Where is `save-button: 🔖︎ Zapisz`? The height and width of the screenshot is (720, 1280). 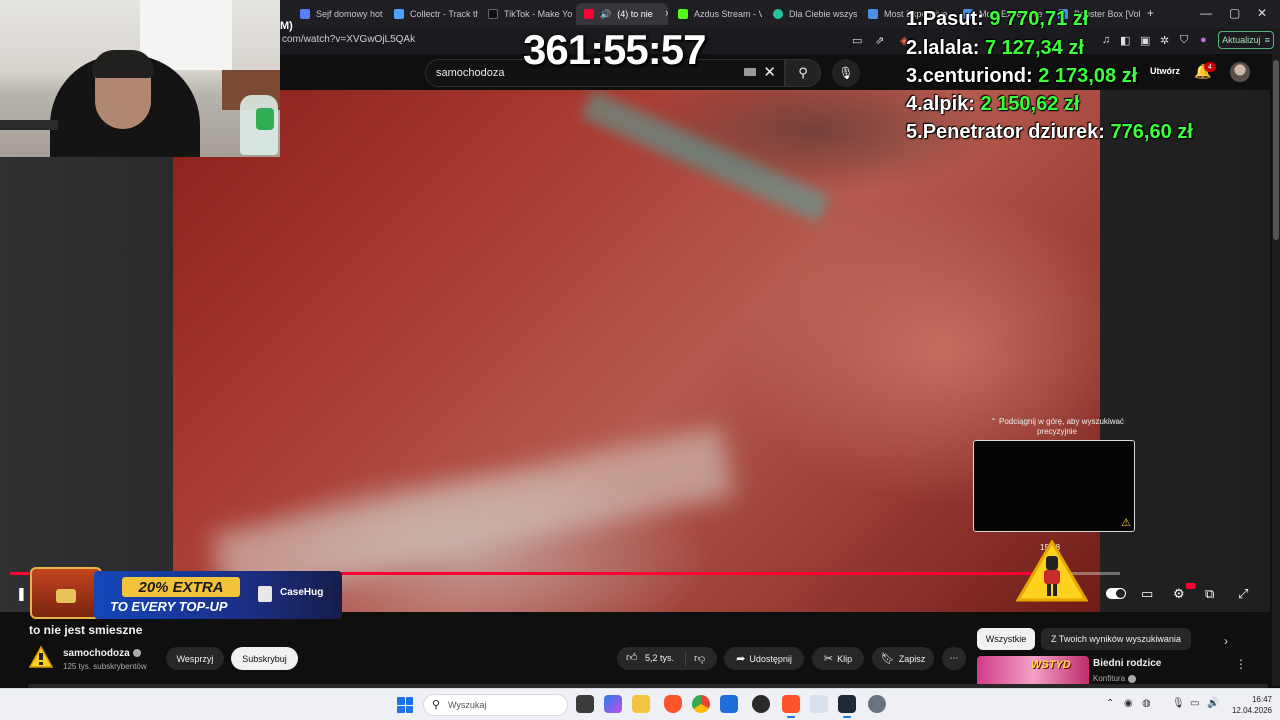 save-button: 🔖︎ Zapisz is located at coordinates (903, 658).